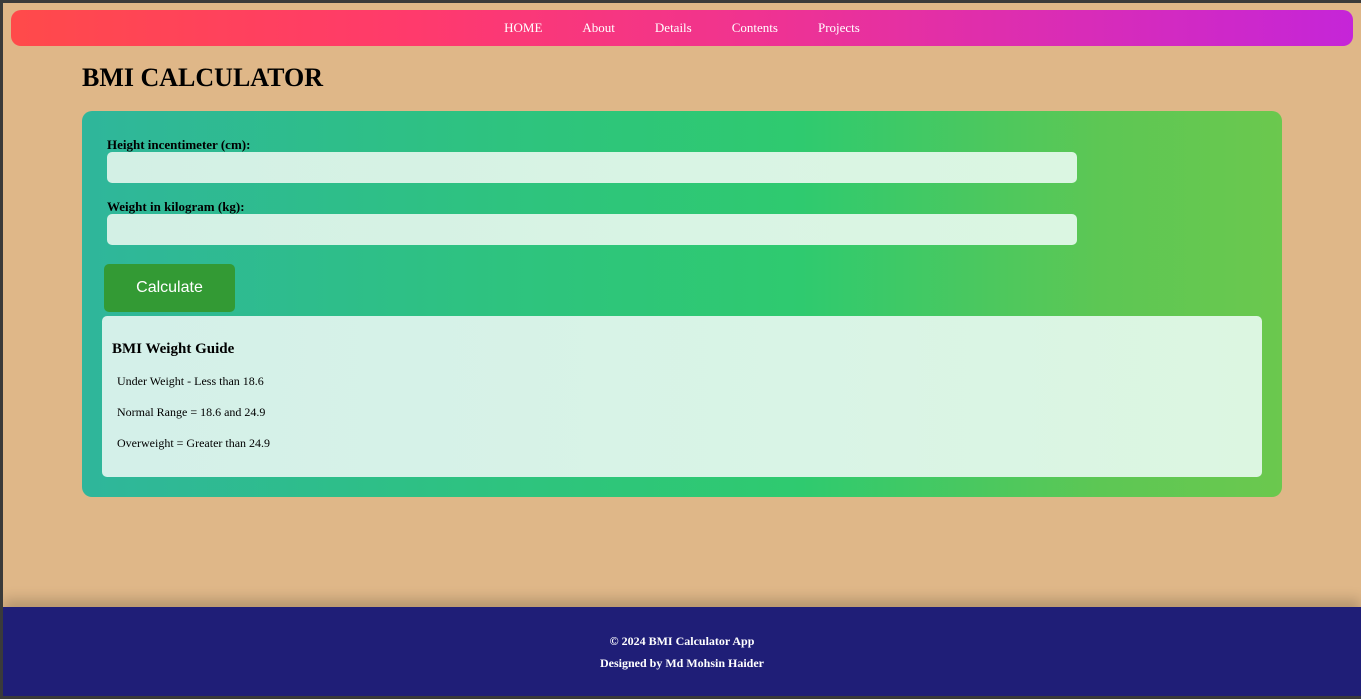 The width and height of the screenshot is (1361, 699). Describe the element at coordinates (598, 28) in the screenshot. I see `nav-link-about: About` at that location.